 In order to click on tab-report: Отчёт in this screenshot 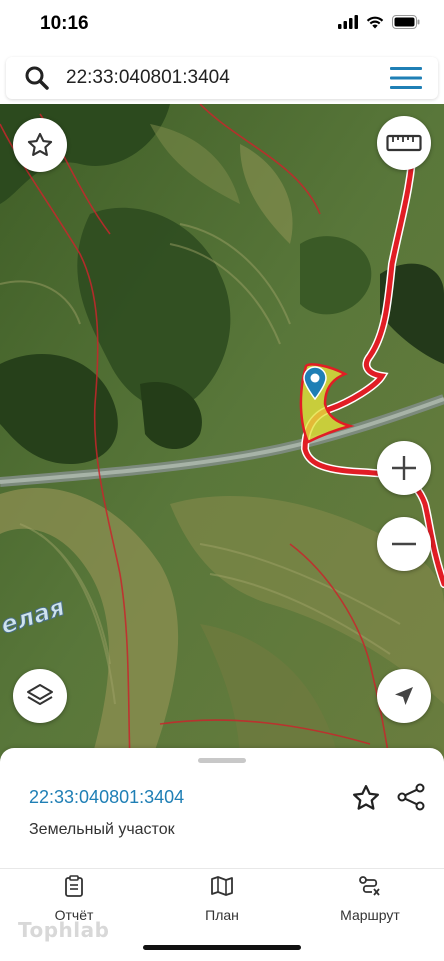, I will do `click(74, 899)`.